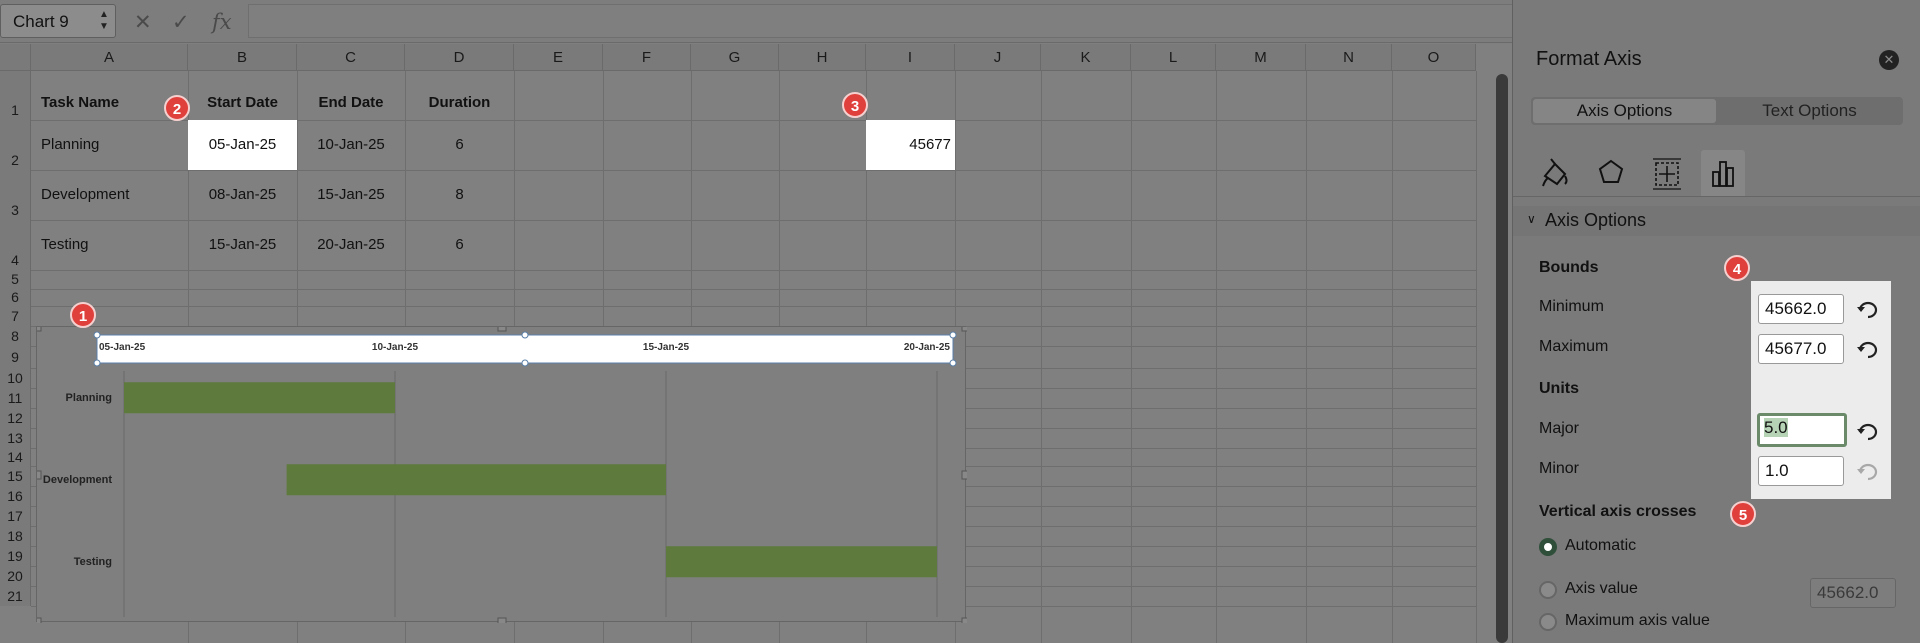  What do you see at coordinates (1559, 468) in the screenshot?
I see `minor-label: Minor` at bounding box center [1559, 468].